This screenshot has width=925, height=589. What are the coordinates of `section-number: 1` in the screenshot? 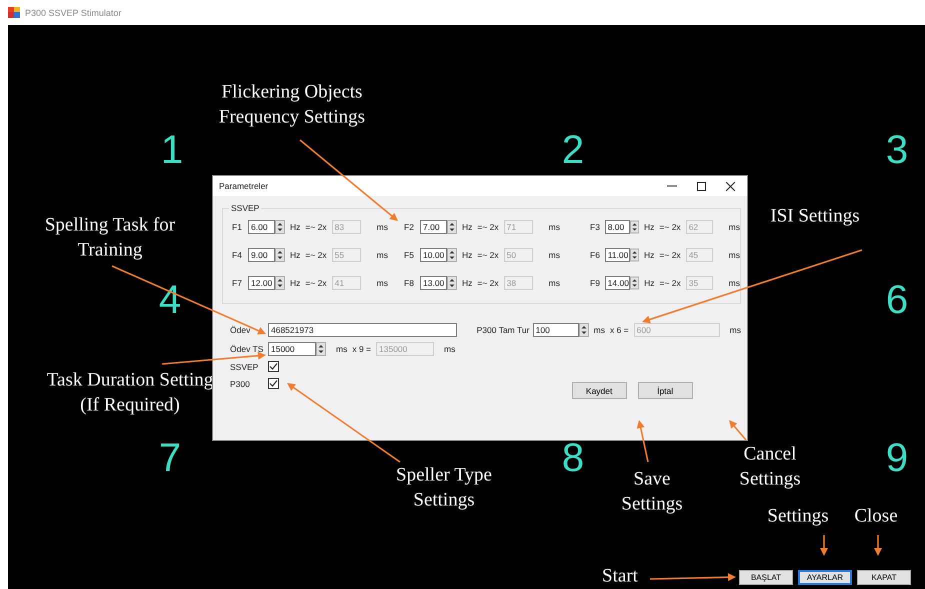 It's located at (172, 150).